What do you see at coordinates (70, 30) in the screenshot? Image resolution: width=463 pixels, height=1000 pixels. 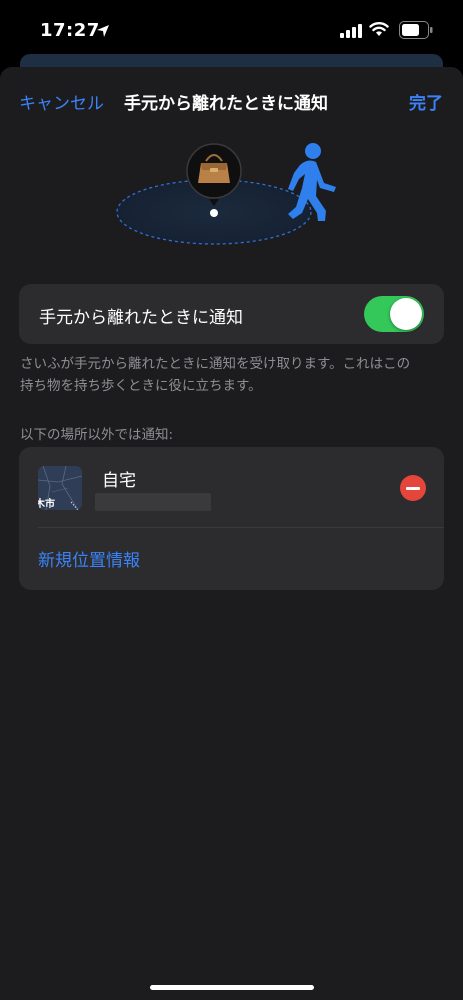 I see `status-time: 17:27` at bounding box center [70, 30].